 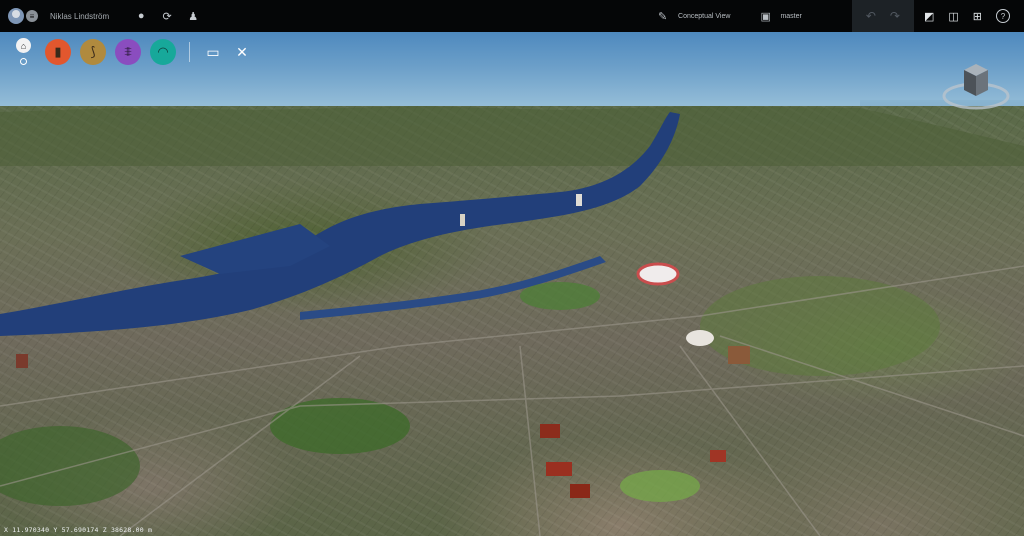 I want to click on bollard-button: ▮, so click(x=58, y=52).